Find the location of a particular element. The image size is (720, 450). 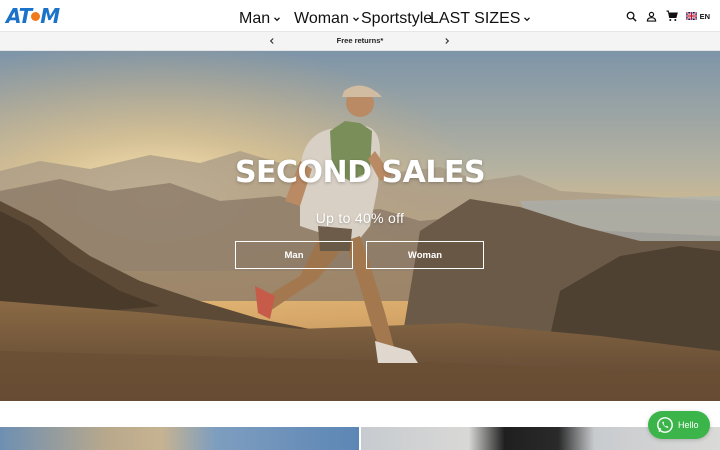

nav-label-last-sizes: LAST SIZES is located at coordinates (475, 18).